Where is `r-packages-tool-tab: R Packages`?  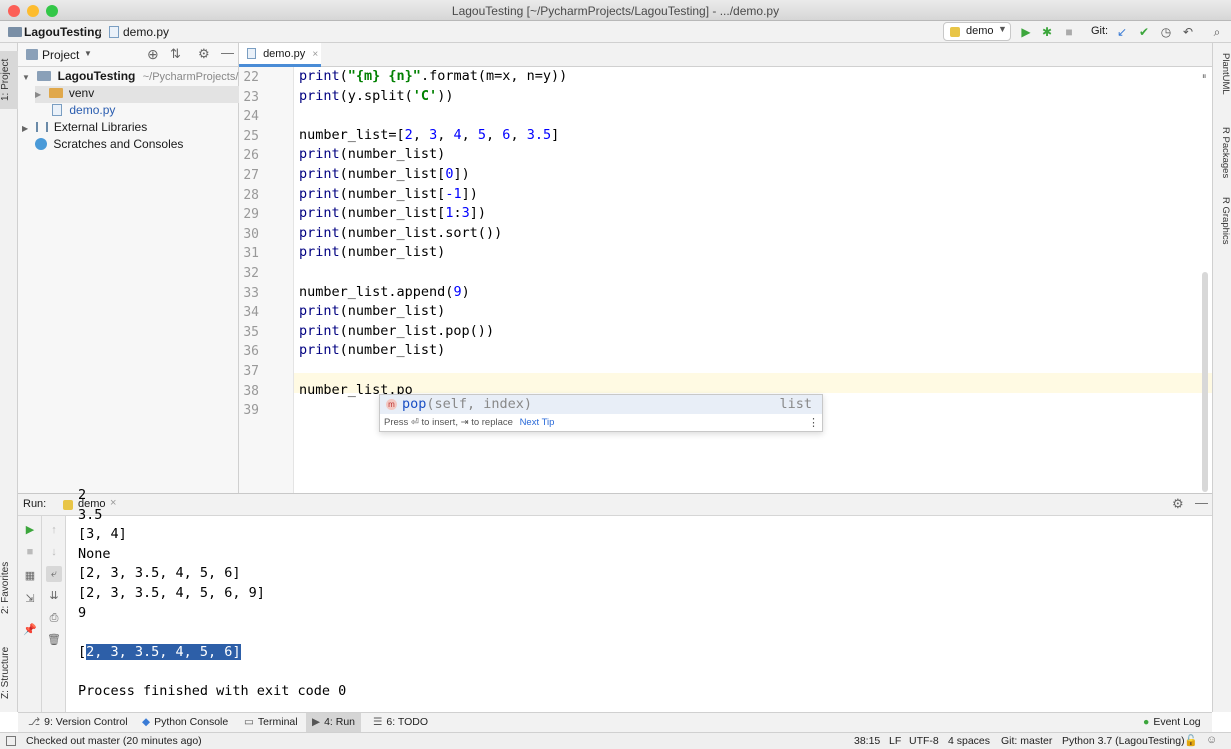 r-packages-tool-tab: R Packages is located at coordinates (1223, 157).